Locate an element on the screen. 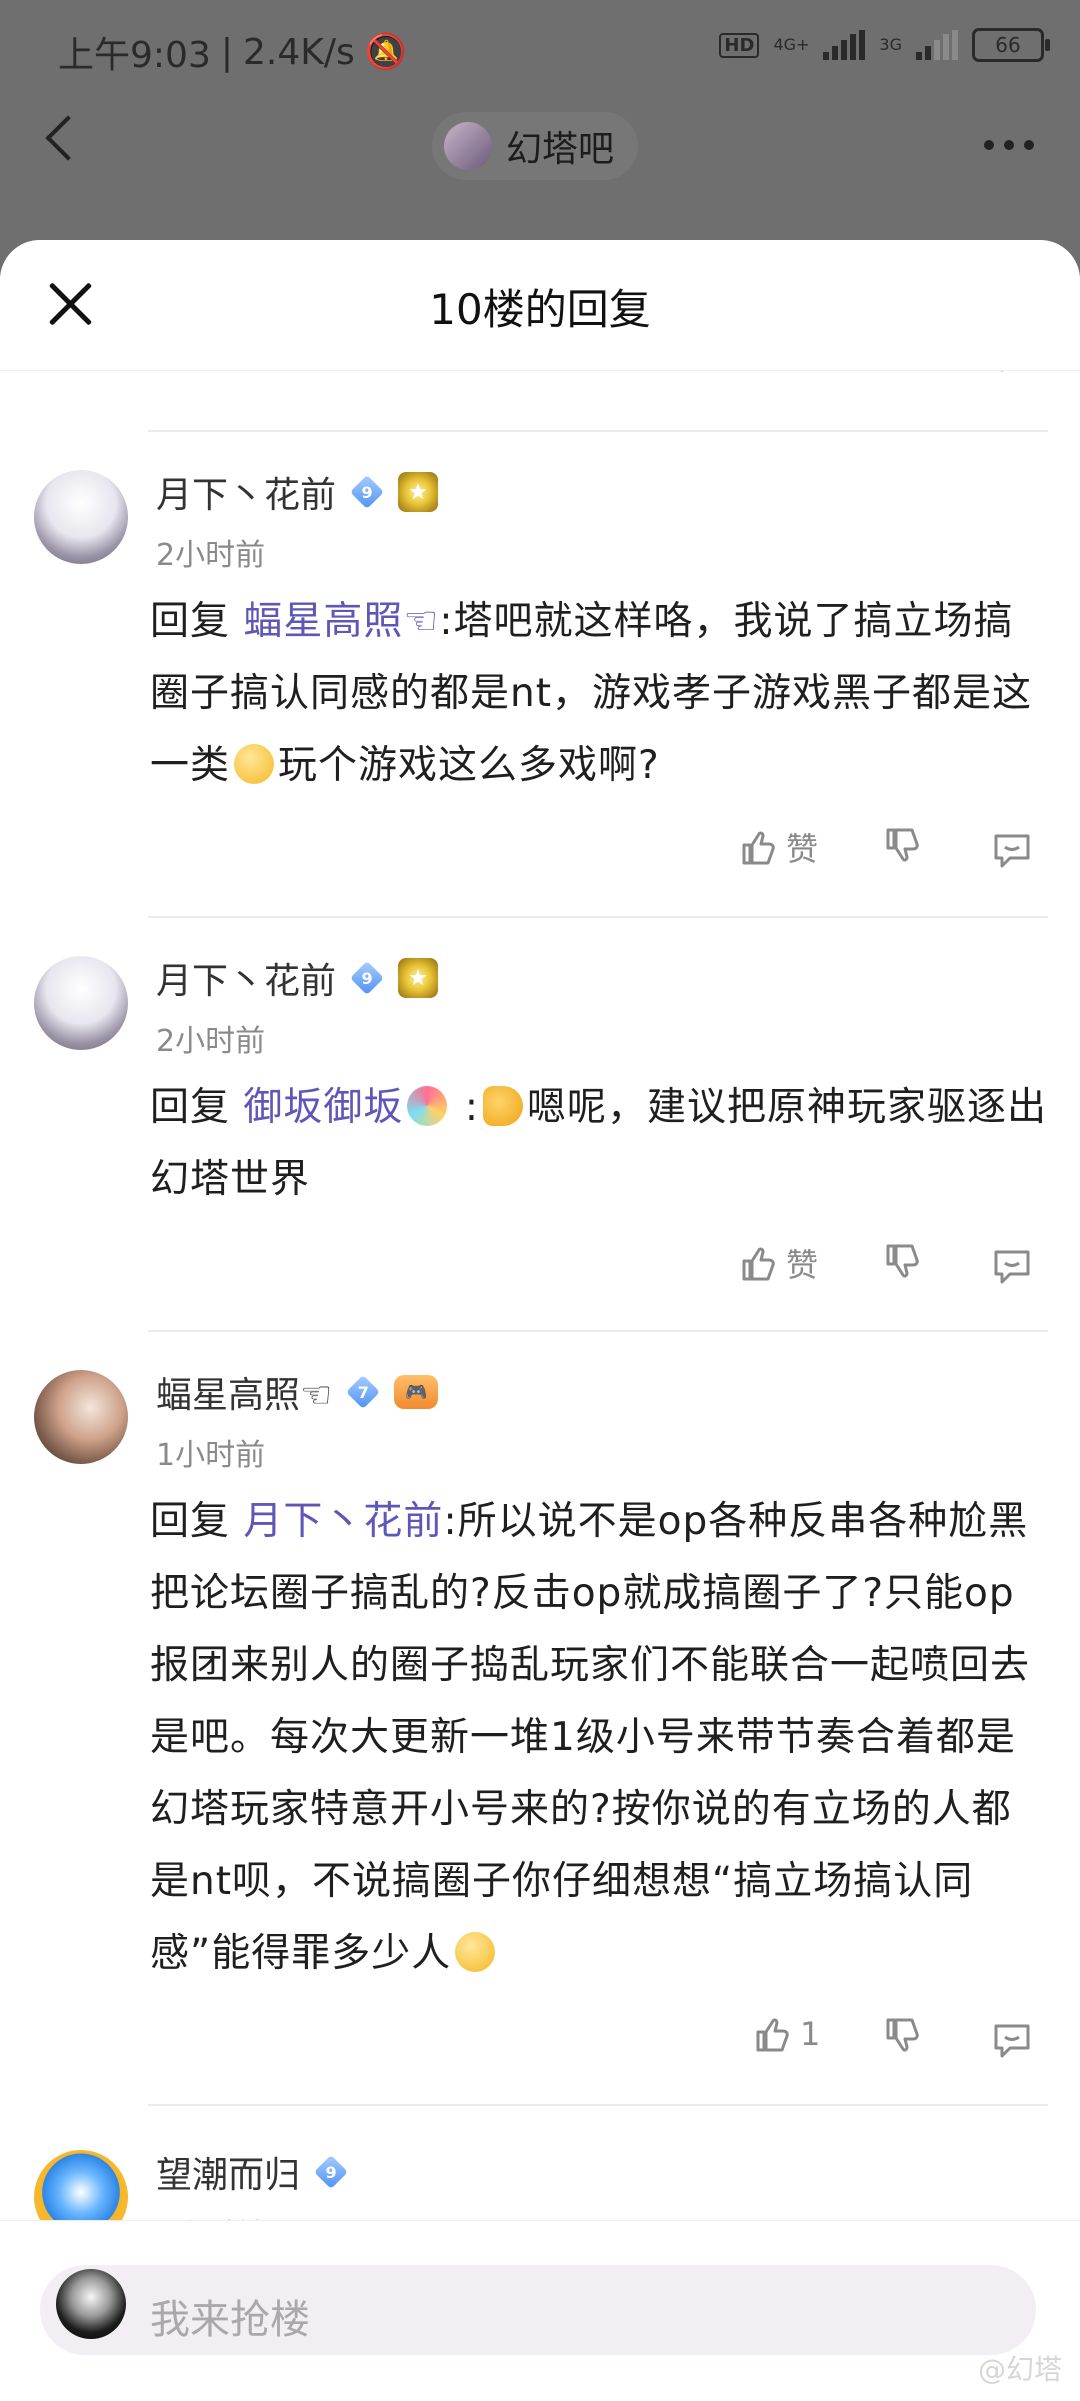 The height and width of the screenshot is (2401, 1080). name-row: 望潮而归 9 is located at coordinates (252, 2172).